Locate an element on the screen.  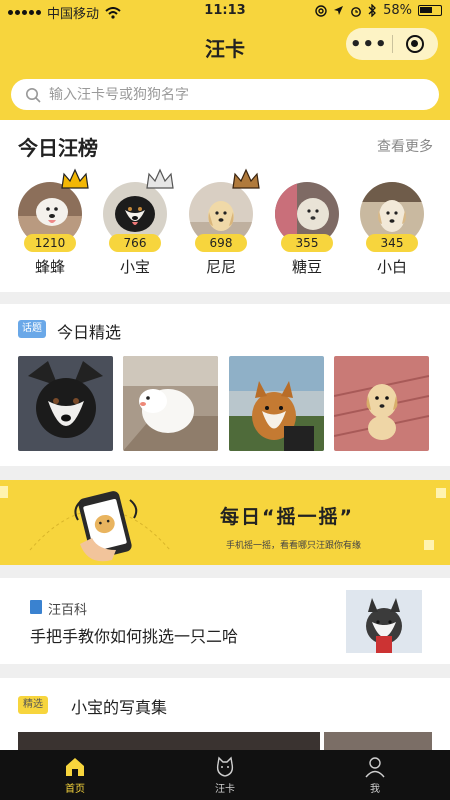
tab-wangka: 汪卡 is located at coordinates (225, 775).